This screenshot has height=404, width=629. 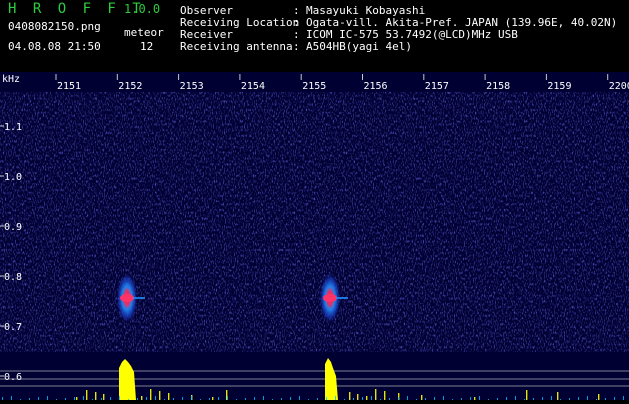 I want to click on freq-tick-label: 0.6, so click(x=13, y=377).